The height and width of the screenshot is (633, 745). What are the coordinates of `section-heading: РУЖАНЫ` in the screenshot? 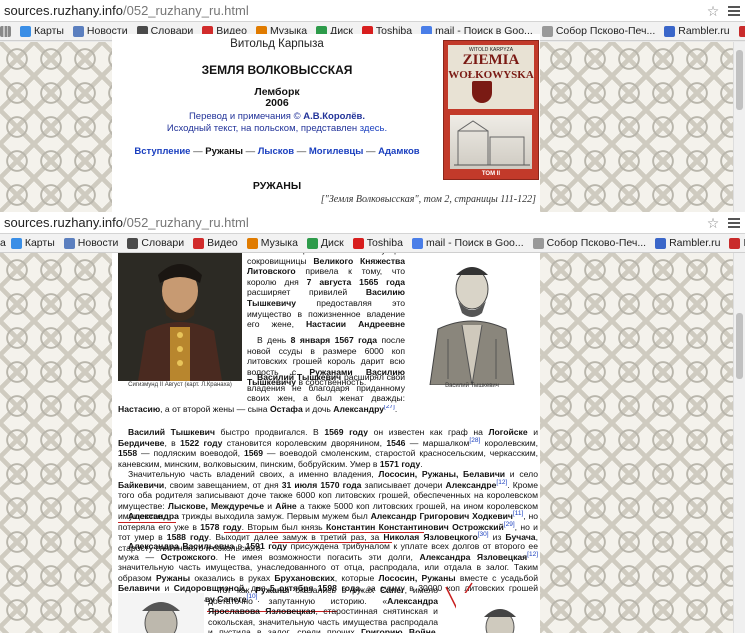 It's located at (277, 186).